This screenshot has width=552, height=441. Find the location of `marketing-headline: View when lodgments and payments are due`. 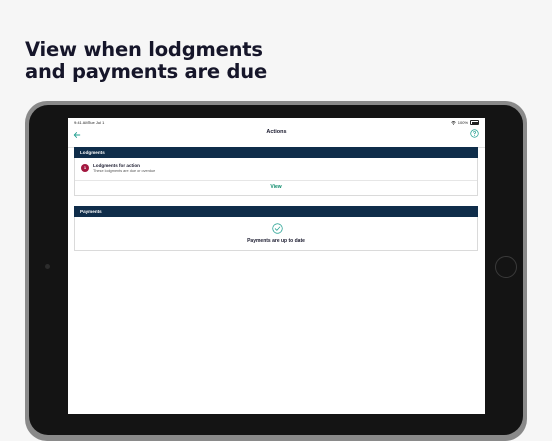

marketing-headline: View when lodgments and payments are due is located at coordinates (146, 61).